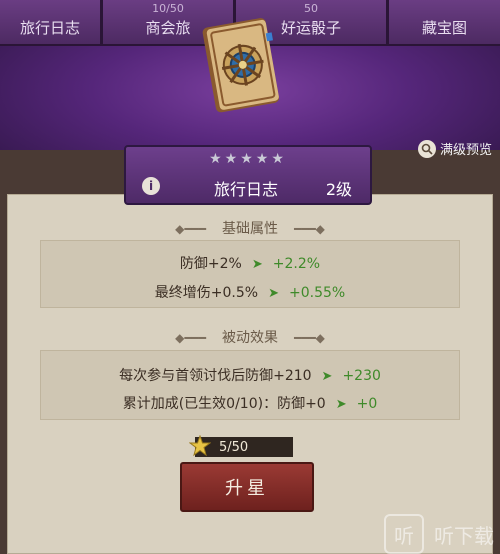  I want to click on item-name: 旅行日志, so click(245, 189).